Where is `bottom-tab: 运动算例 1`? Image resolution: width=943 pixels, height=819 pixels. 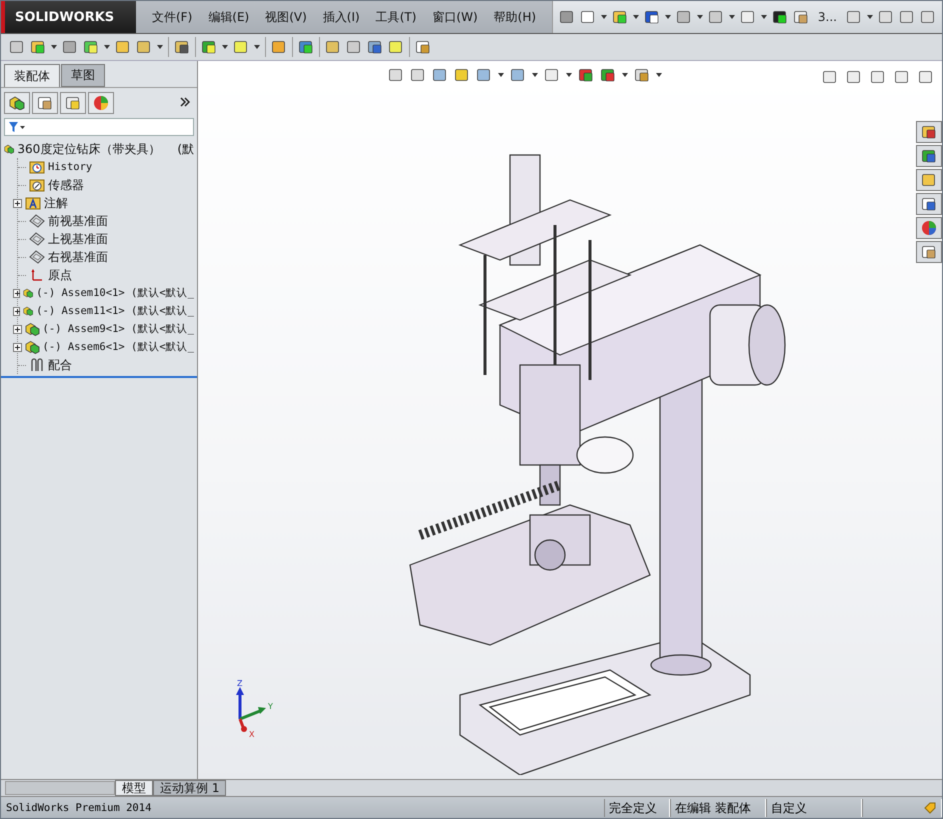
bottom-tab: 运动算例 1 is located at coordinates (189, 788).